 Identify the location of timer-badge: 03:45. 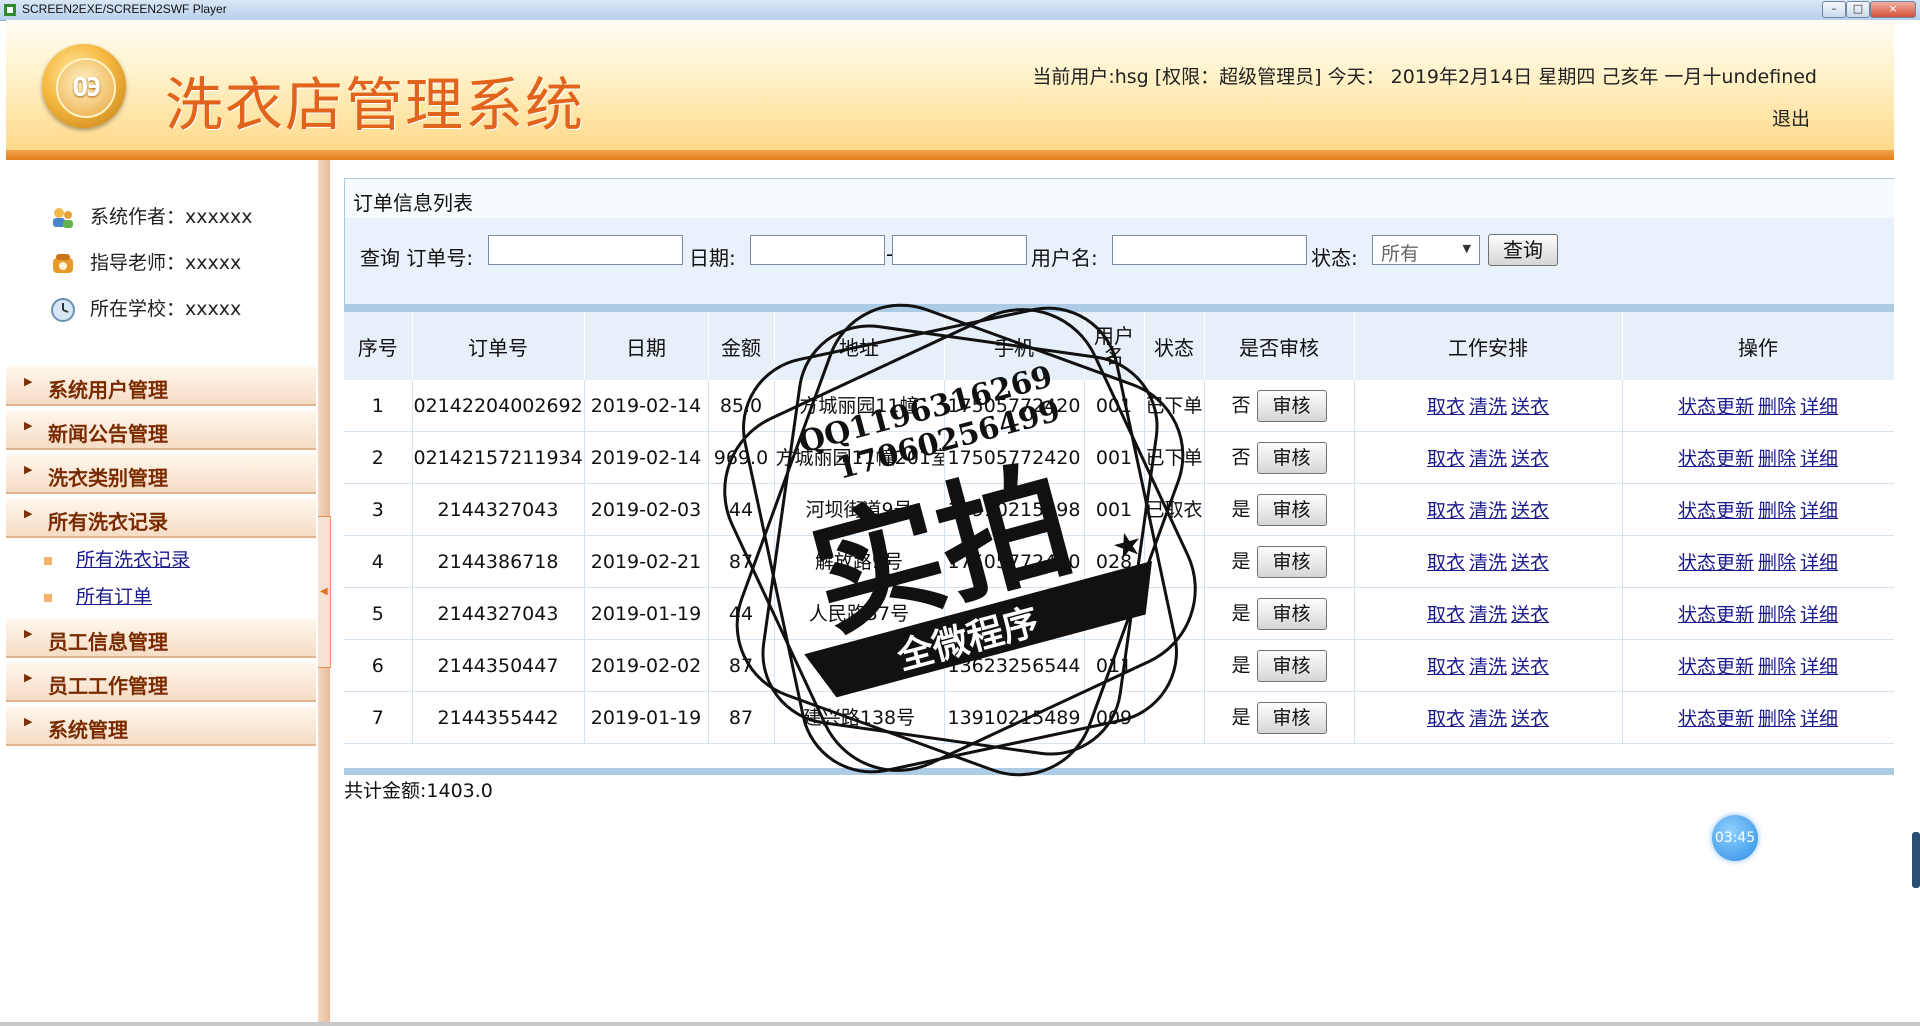
(1735, 838).